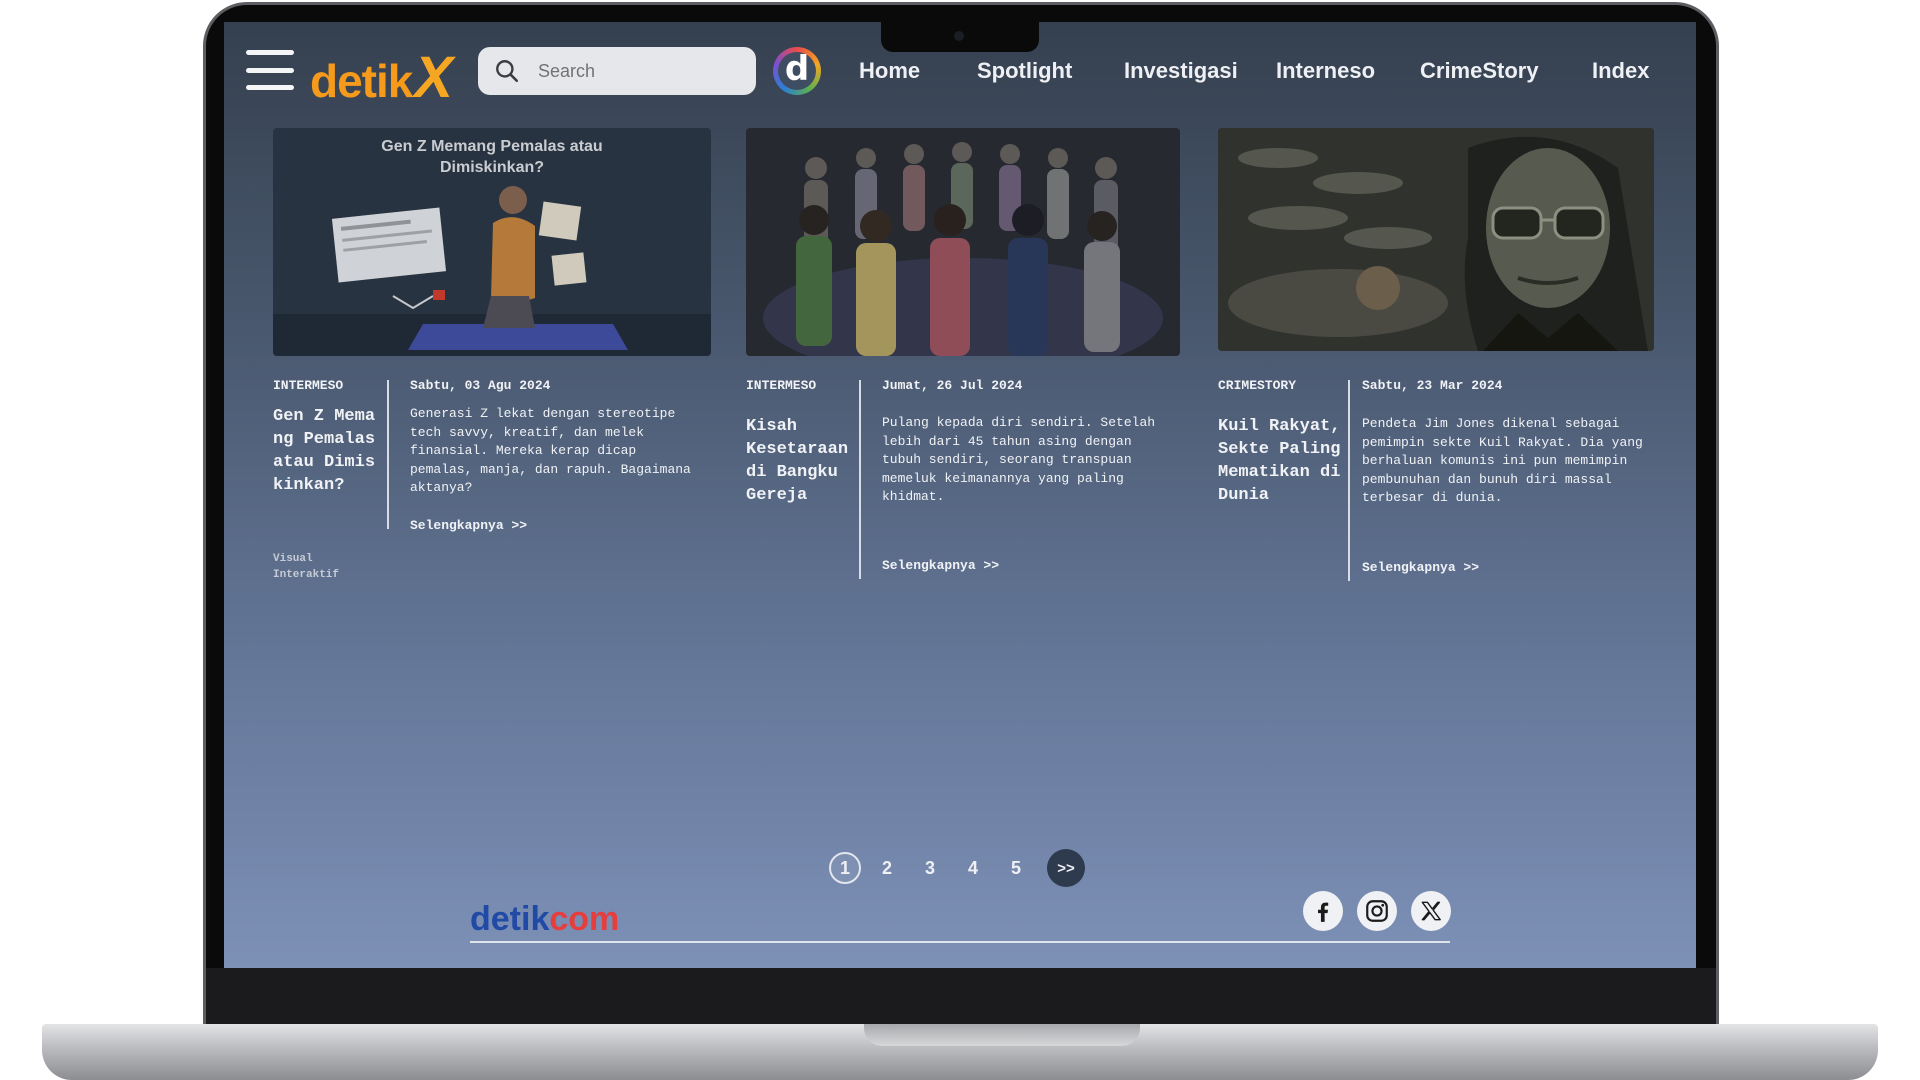  I want to click on article-thumbnail-gereja, so click(963, 242).